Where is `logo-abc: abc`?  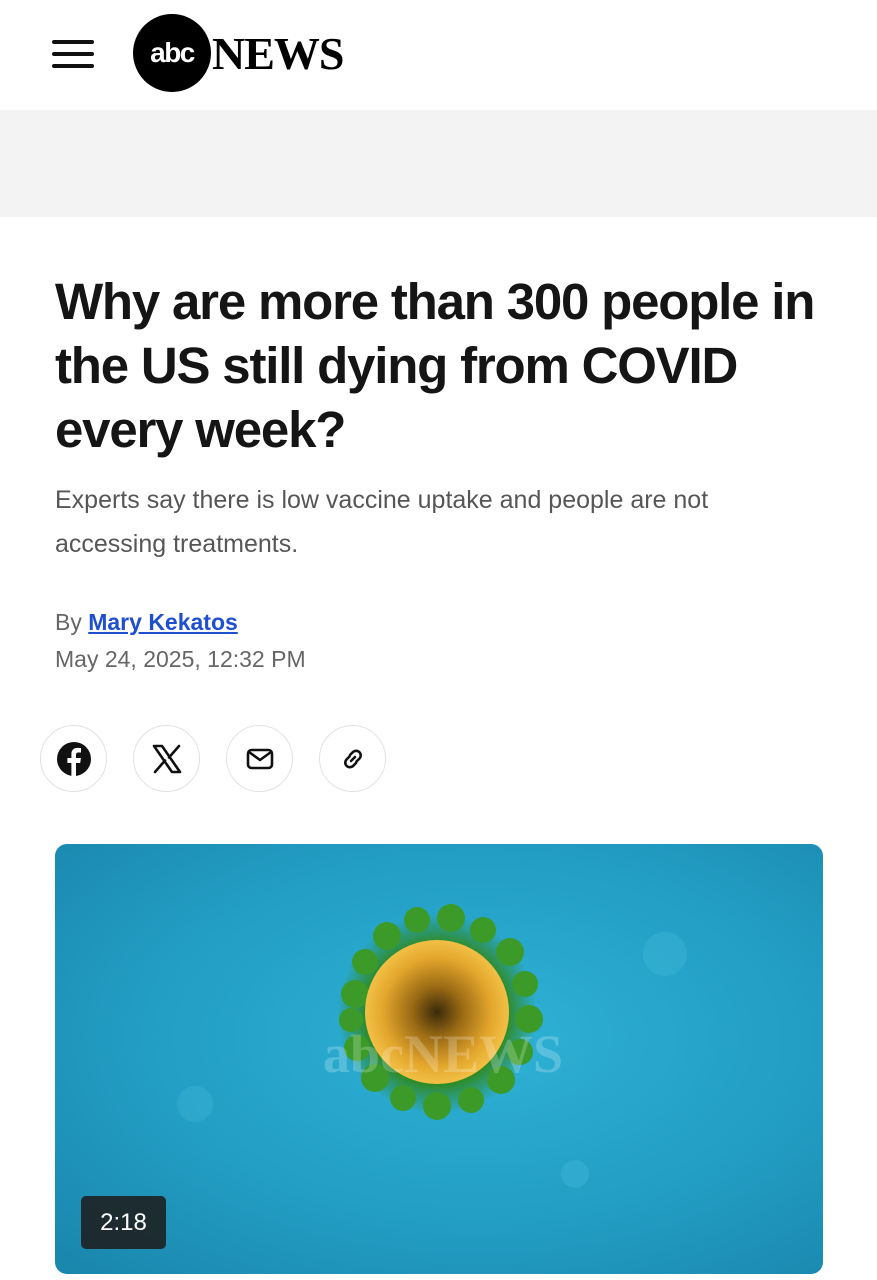
logo-abc: abc is located at coordinates (172, 53).